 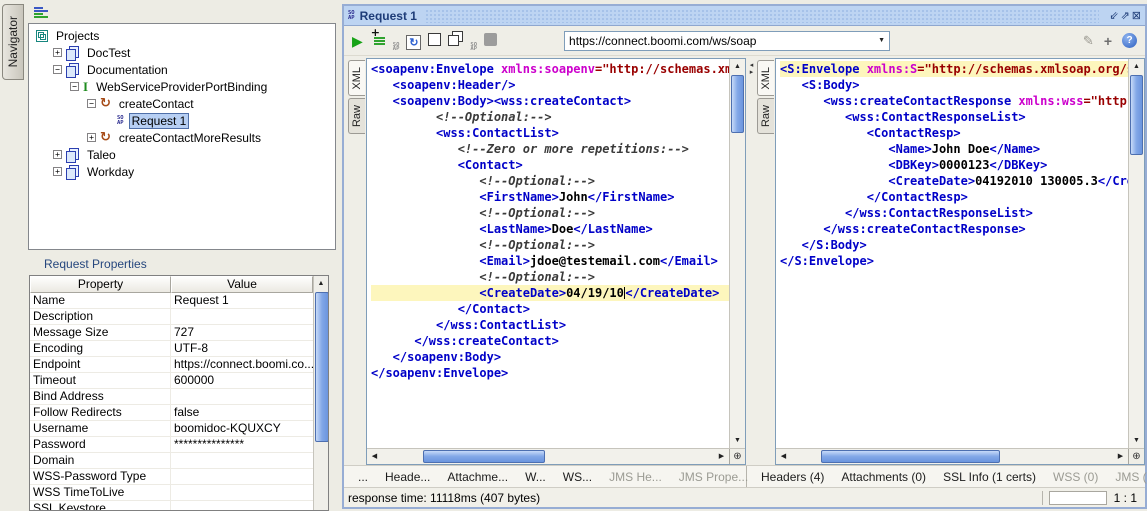 What do you see at coordinates (1125, 16) in the screenshot?
I see `maximize-button: ⇗` at bounding box center [1125, 16].